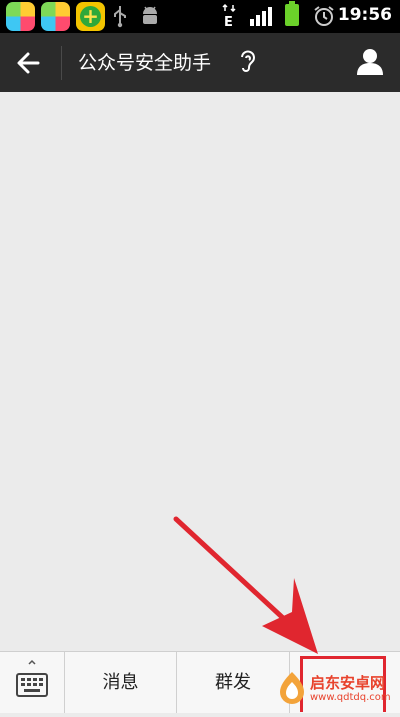 Image resolution: width=400 pixels, height=717 pixels. What do you see at coordinates (348, 683) in the screenshot?
I see `watermark-name: 启东安卓网` at bounding box center [348, 683].